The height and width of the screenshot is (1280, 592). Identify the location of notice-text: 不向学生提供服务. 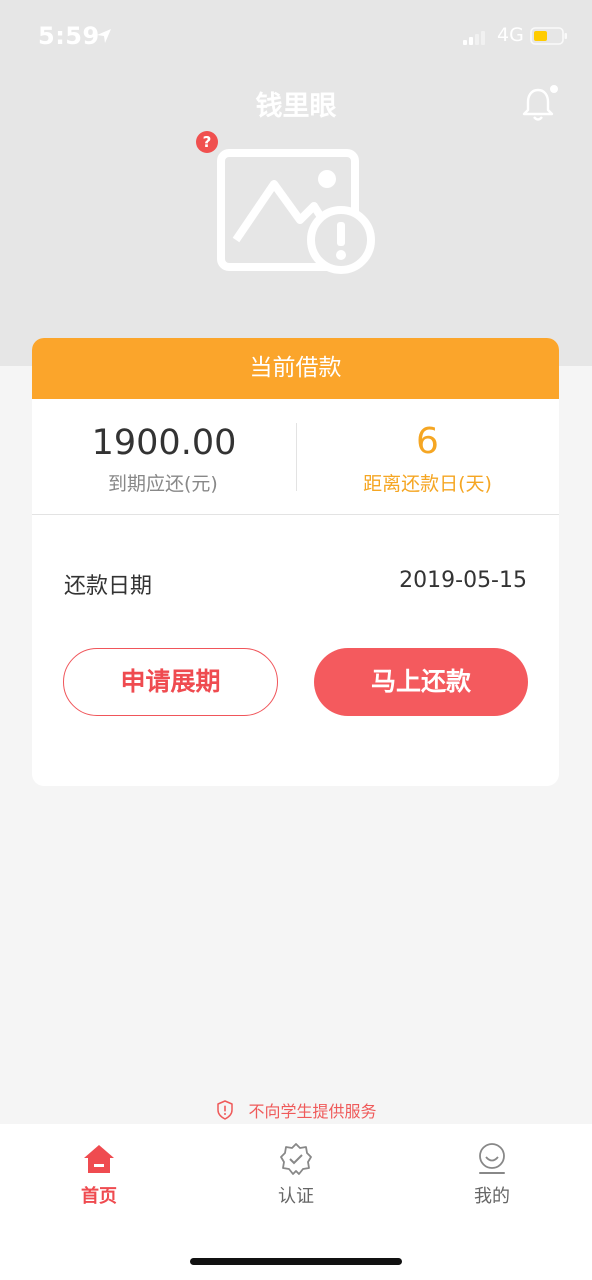
(312, 1111).